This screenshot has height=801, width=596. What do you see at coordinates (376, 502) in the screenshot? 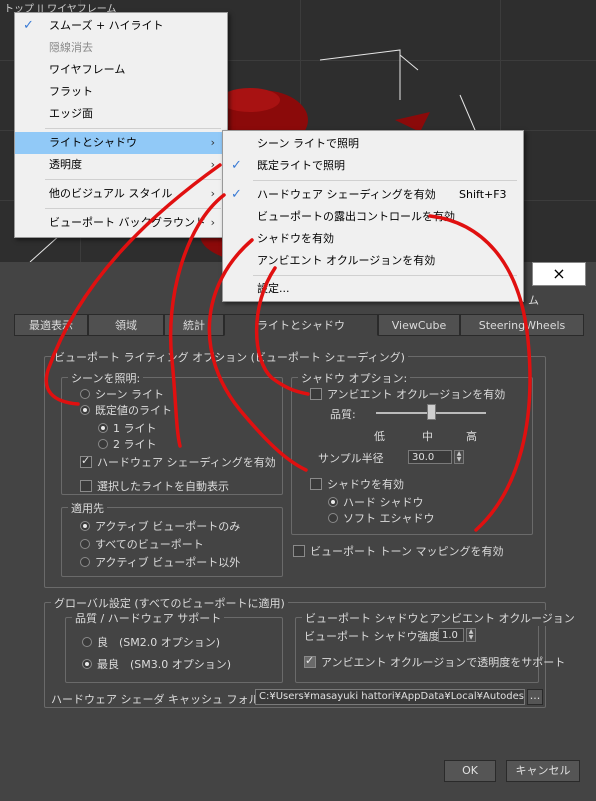
I see `hard-shadow-radio: ハード シャドウ` at bounding box center [376, 502].